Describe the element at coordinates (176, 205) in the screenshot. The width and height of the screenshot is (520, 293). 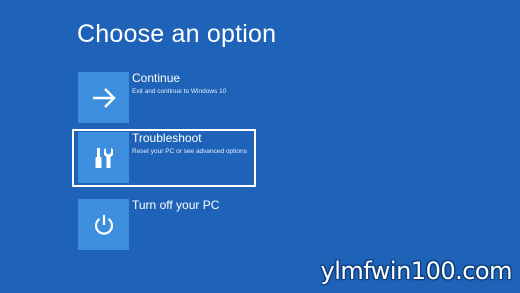
I see `turn-off-label: Turn off your PC` at that location.